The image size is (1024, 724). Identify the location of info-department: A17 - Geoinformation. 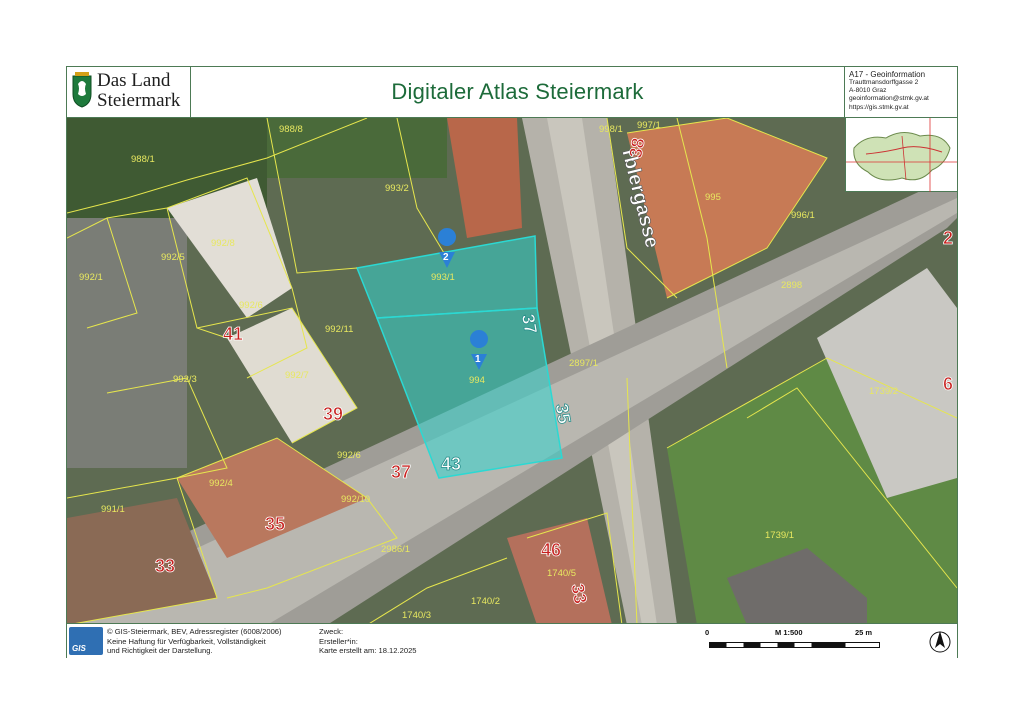
(887, 74).